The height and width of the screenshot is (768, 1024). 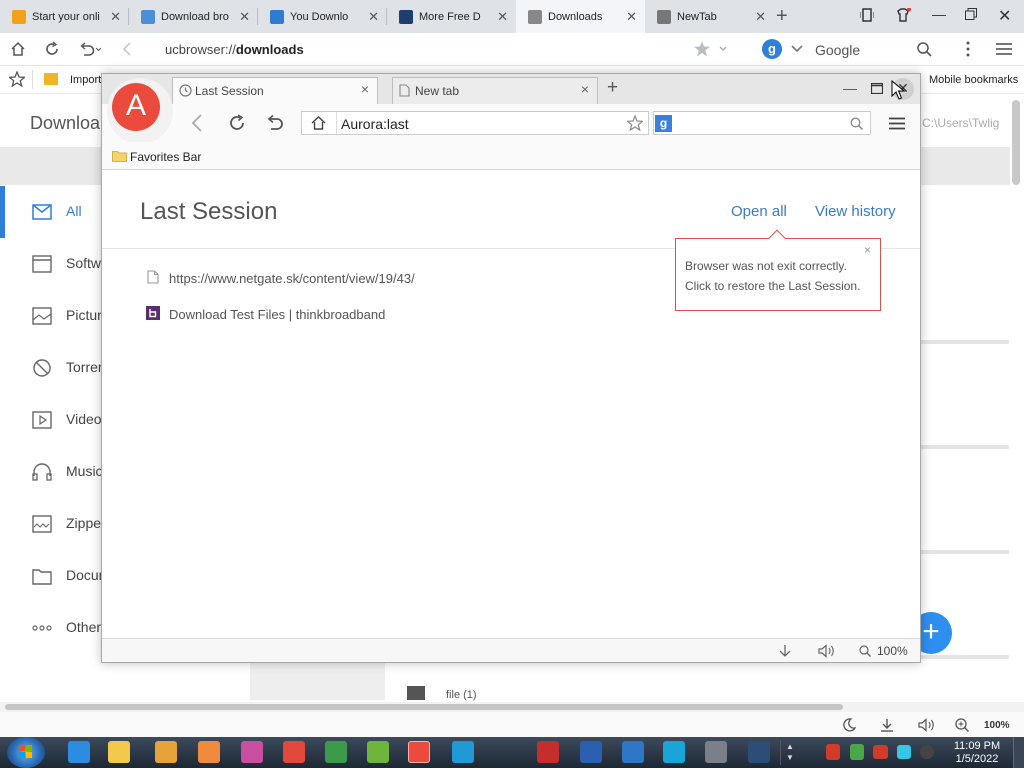 I want to click on sidebar-item-torrent: Torren, so click(x=53, y=368).